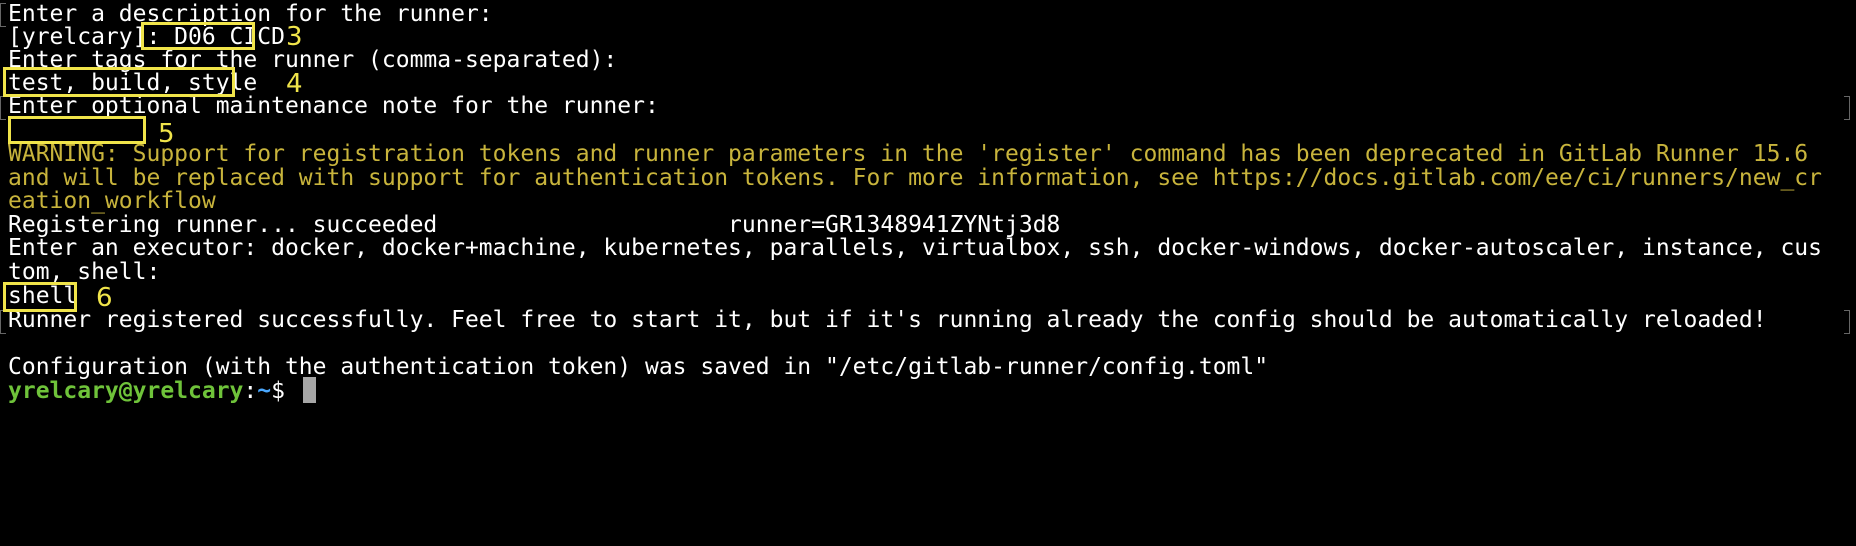 The height and width of the screenshot is (546, 1856). I want to click on shell-prompt: yrelcary@yrelcary:~$, so click(162, 391).